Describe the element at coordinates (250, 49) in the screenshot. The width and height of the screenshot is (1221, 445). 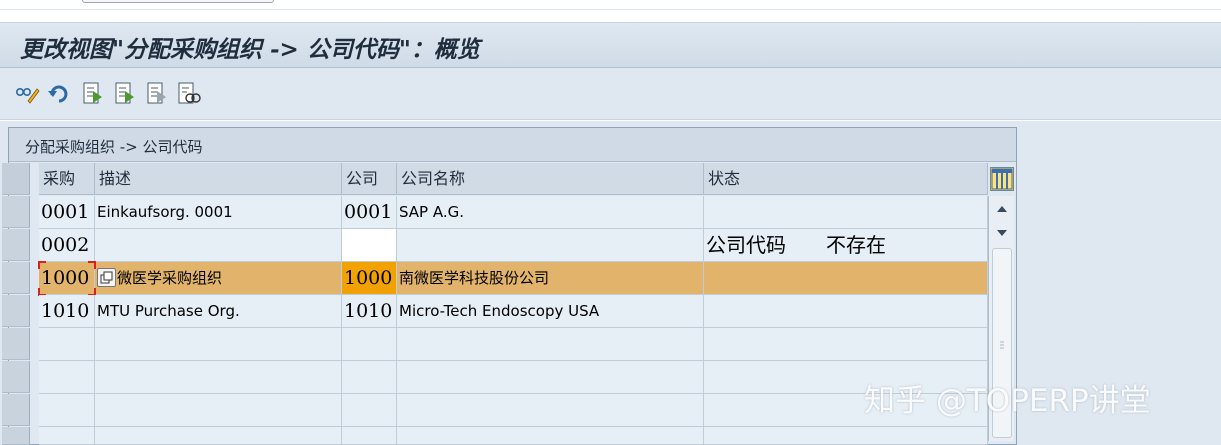
I see `page-title: 更改视图"分配采购组织 -> 公司代码"：概览` at that location.